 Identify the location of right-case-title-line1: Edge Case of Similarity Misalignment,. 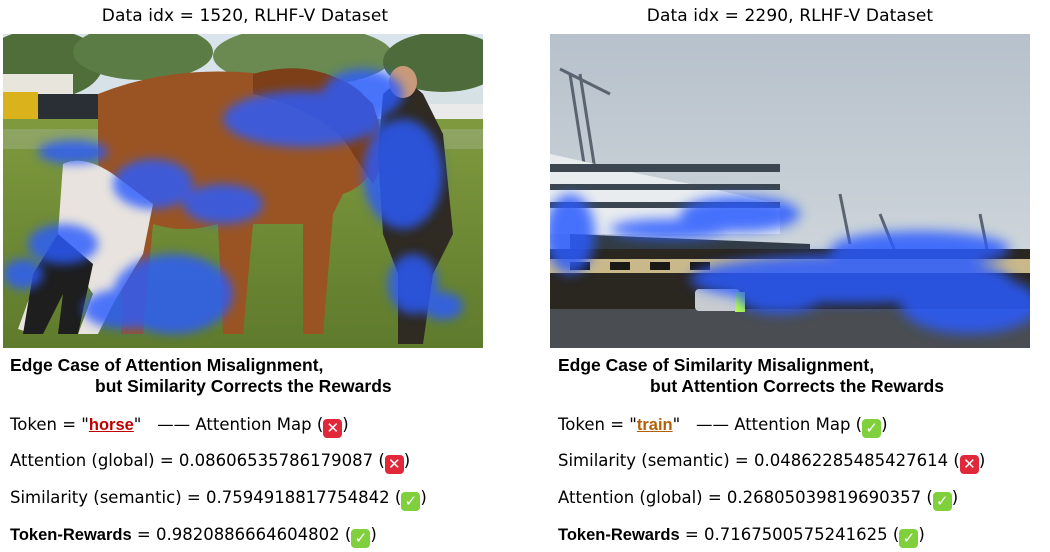
(716, 365).